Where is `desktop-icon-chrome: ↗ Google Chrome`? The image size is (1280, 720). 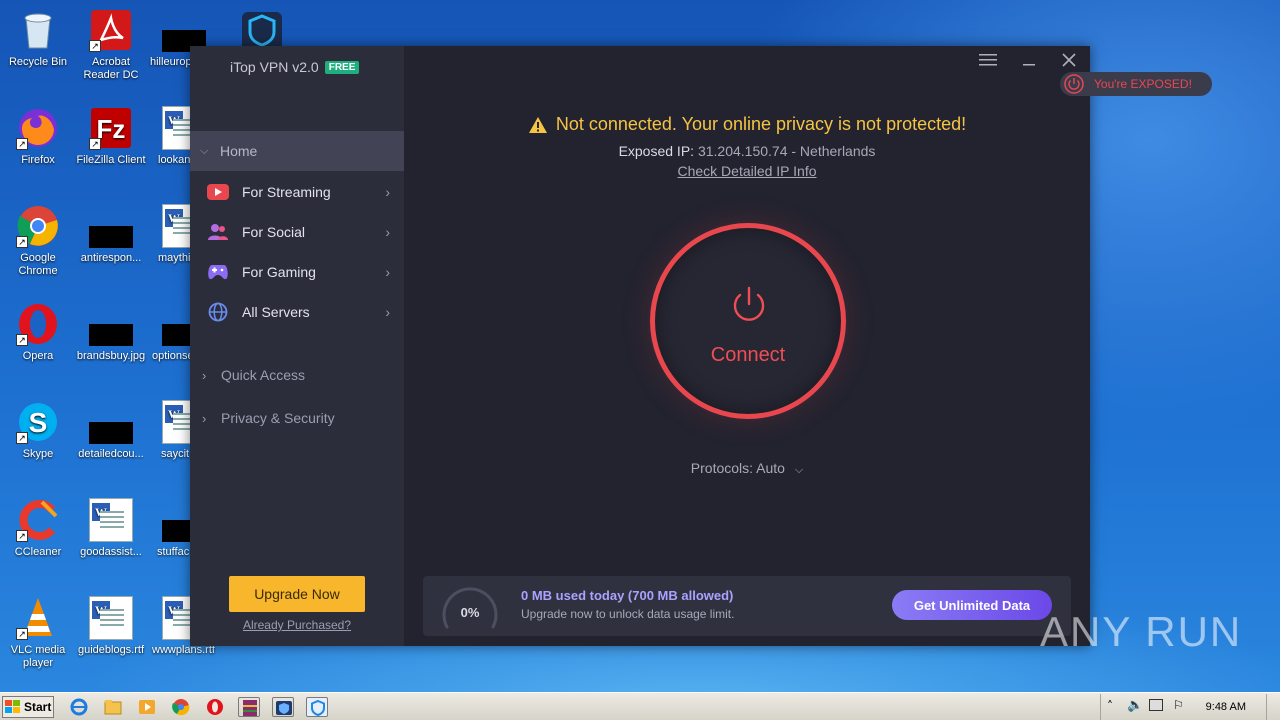 desktop-icon-chrome: ↗ Google Chrome is located at coordinates (38, 241).